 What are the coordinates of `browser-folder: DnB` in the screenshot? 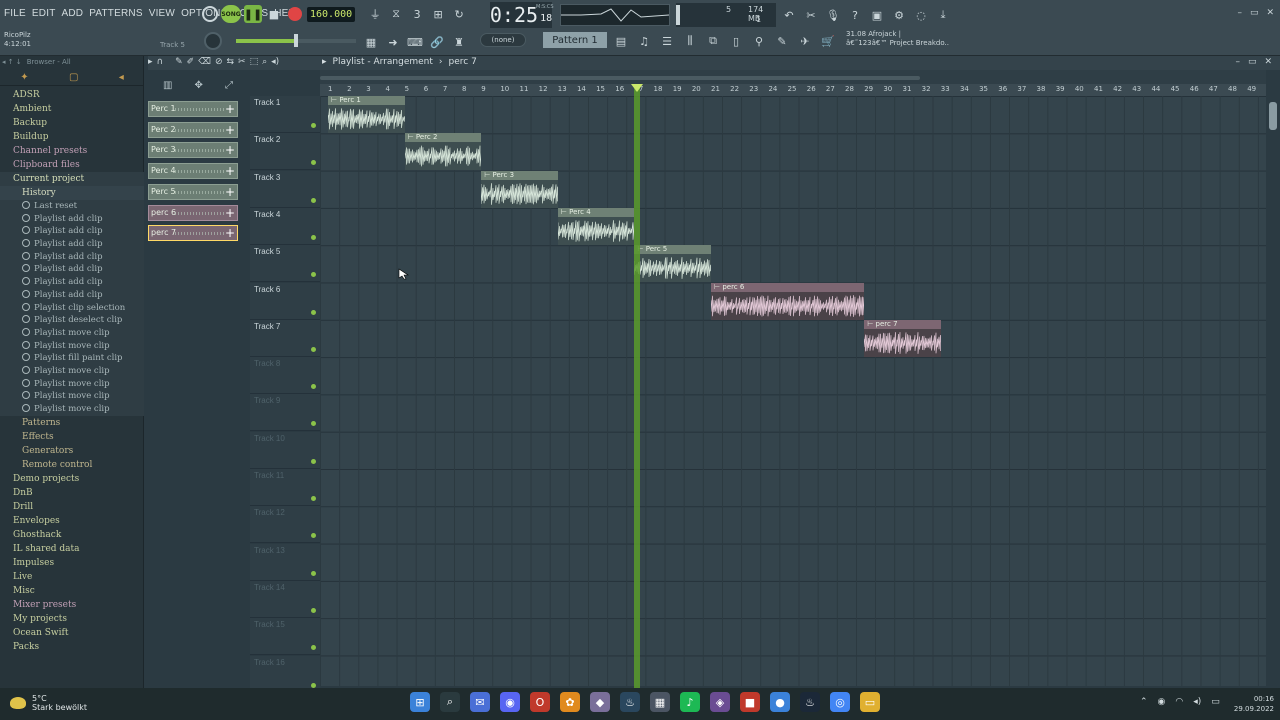 It's located at (72, 493).